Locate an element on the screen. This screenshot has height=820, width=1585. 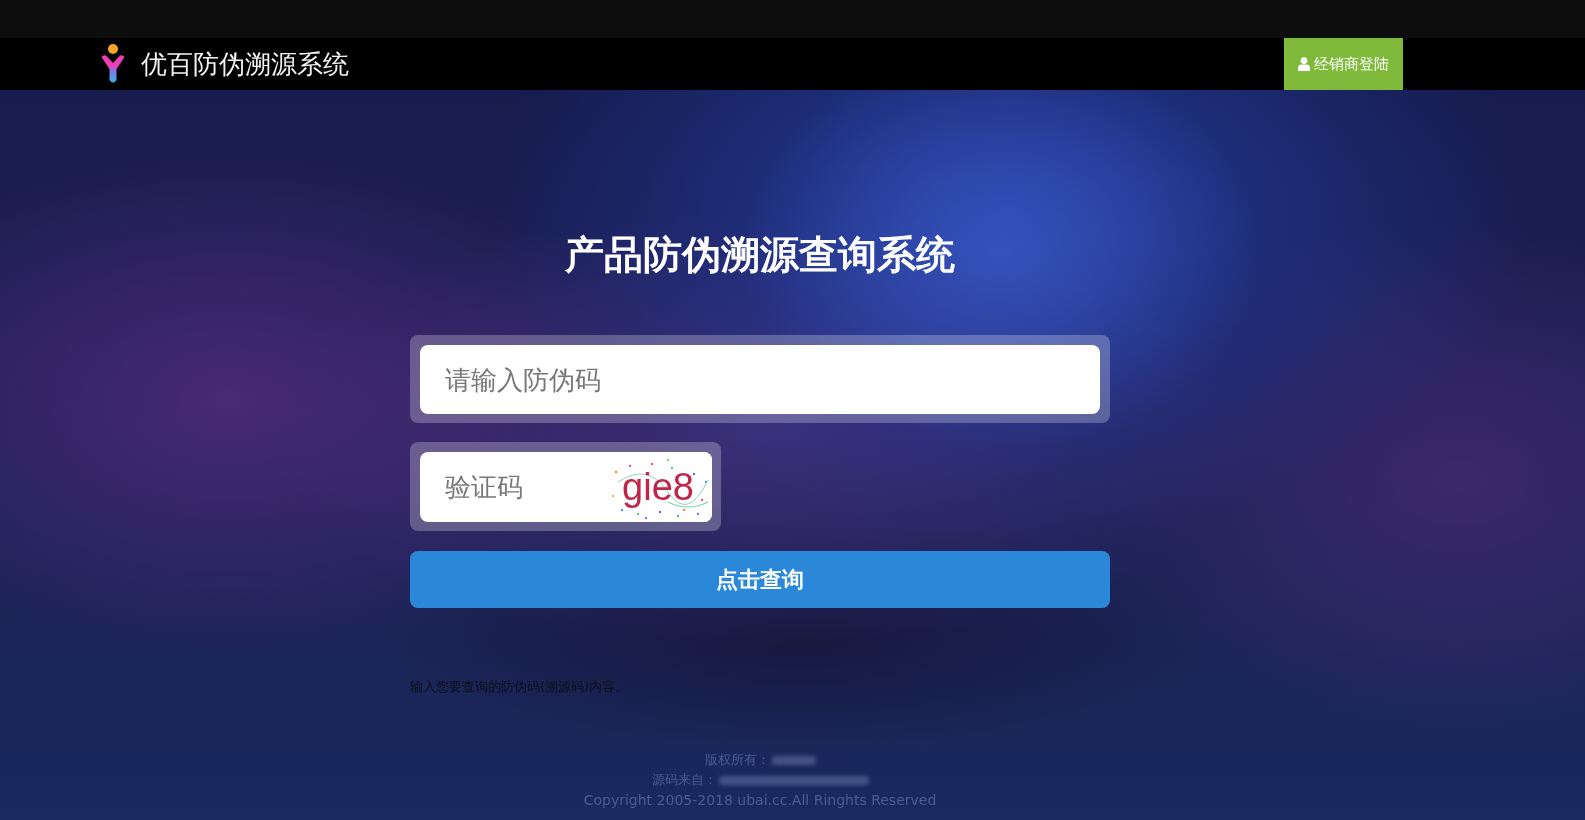
brand-title: 优百防伪溯源系统 is located at coordinates (245, 64).